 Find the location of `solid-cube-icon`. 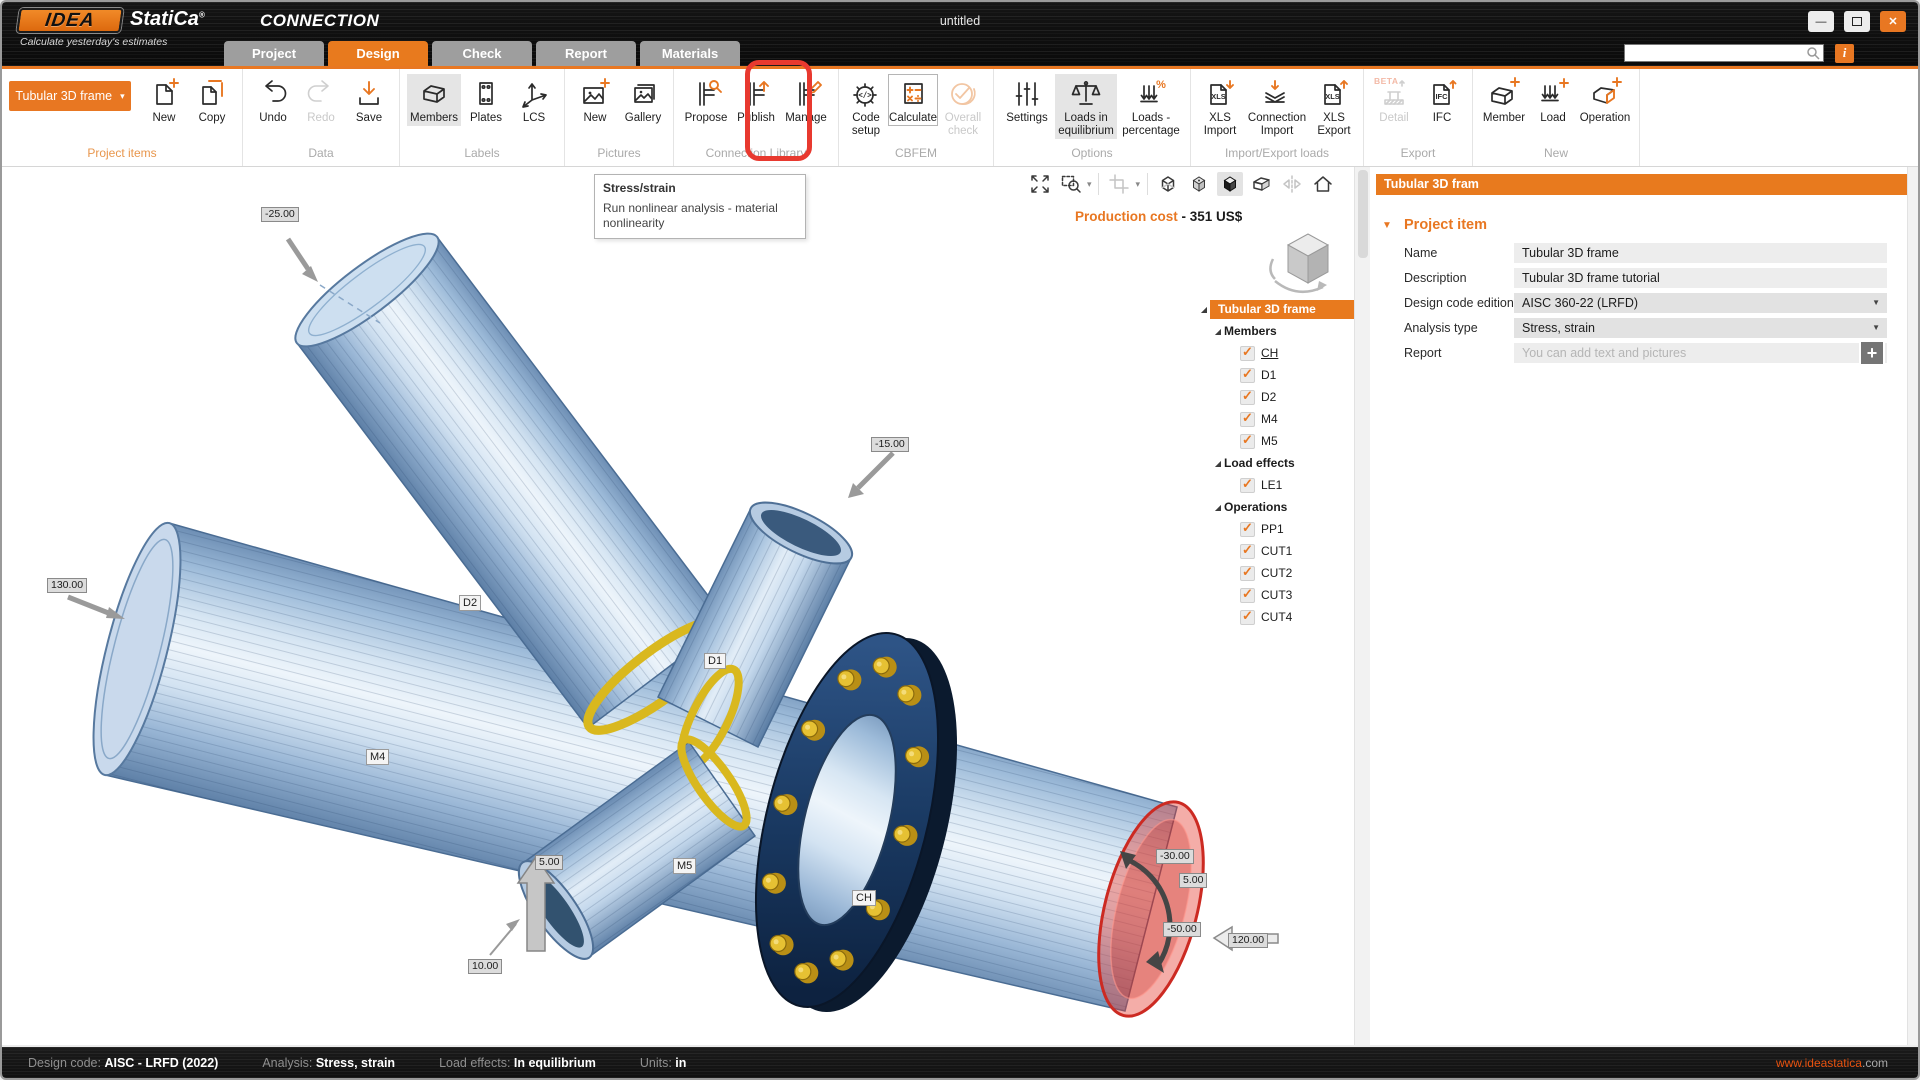

solid-cube-icon is located at coordinates (1230, 184).